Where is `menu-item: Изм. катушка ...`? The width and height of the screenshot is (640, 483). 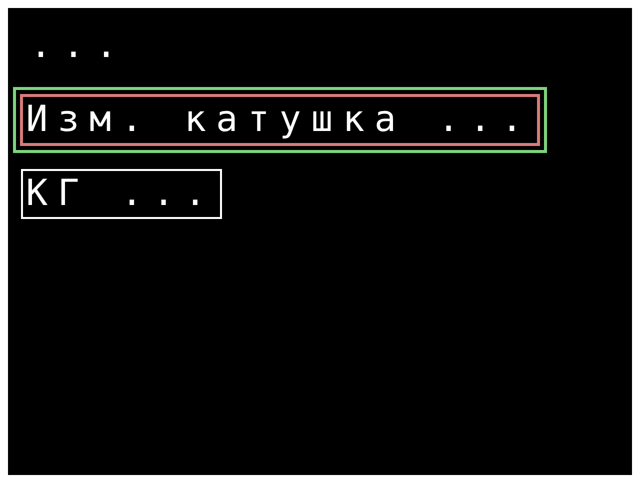
menu-item: Изм. катушка ... is located at coordinates (280, 120).